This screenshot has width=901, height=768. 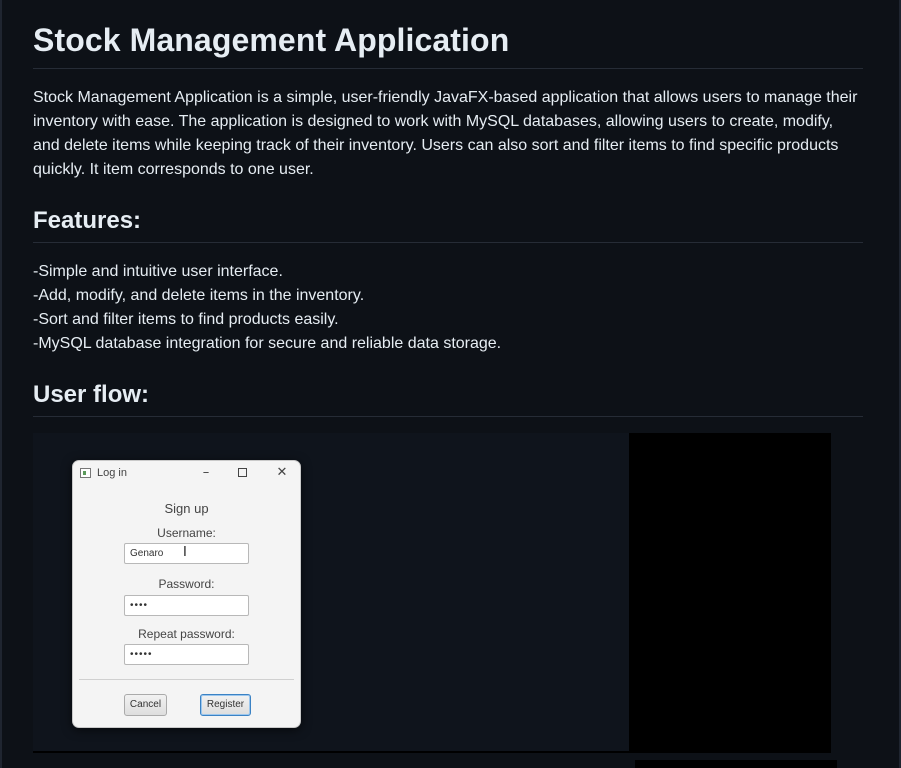 What do you see at coordinates (448, 242) in the screenshot?
I see `features-divider` at bounding box center [448, 242].